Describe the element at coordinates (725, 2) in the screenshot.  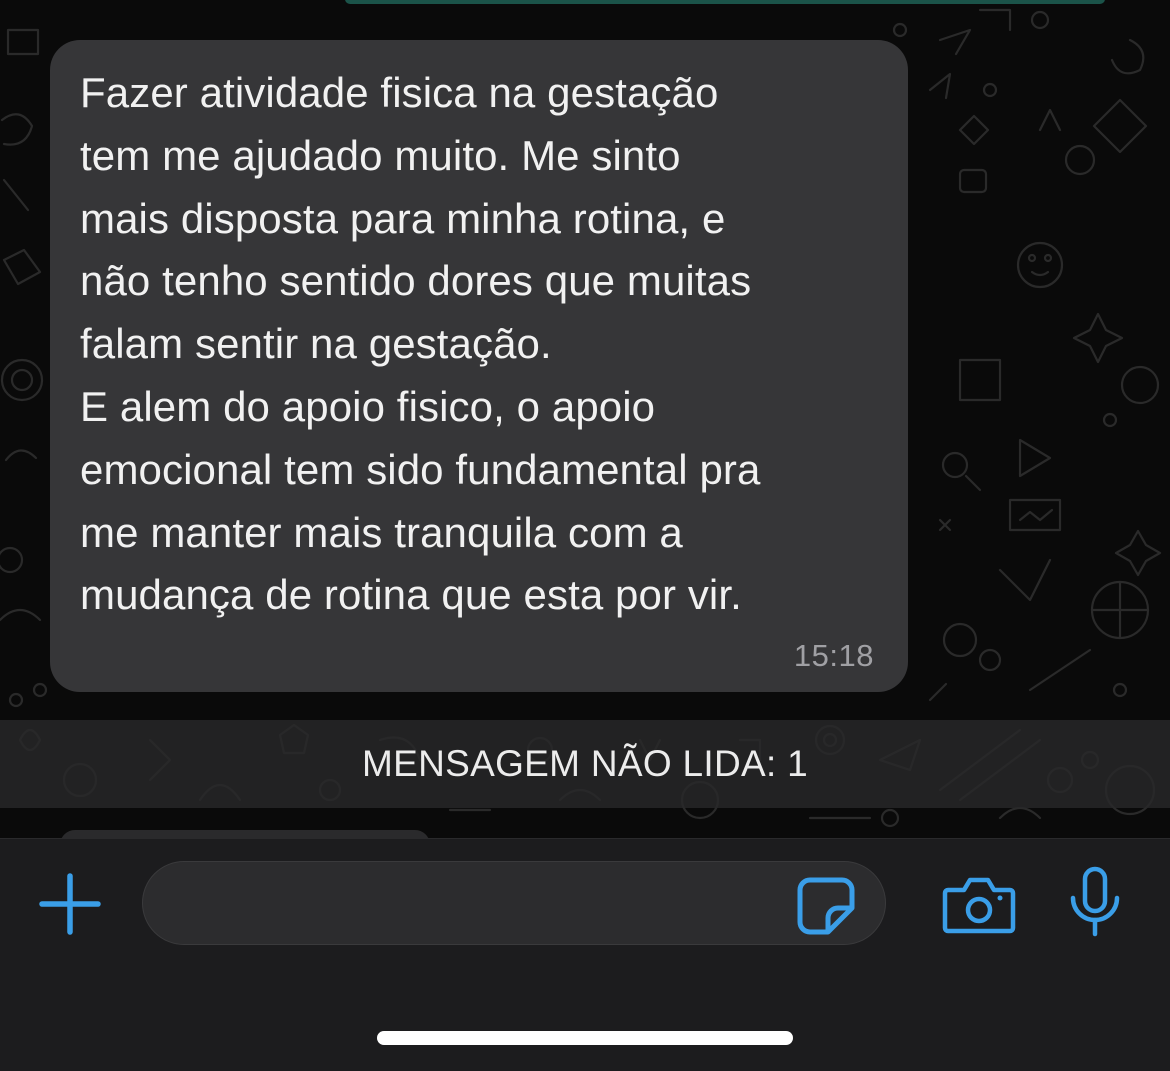
I see `previous-message-edge` at that location.